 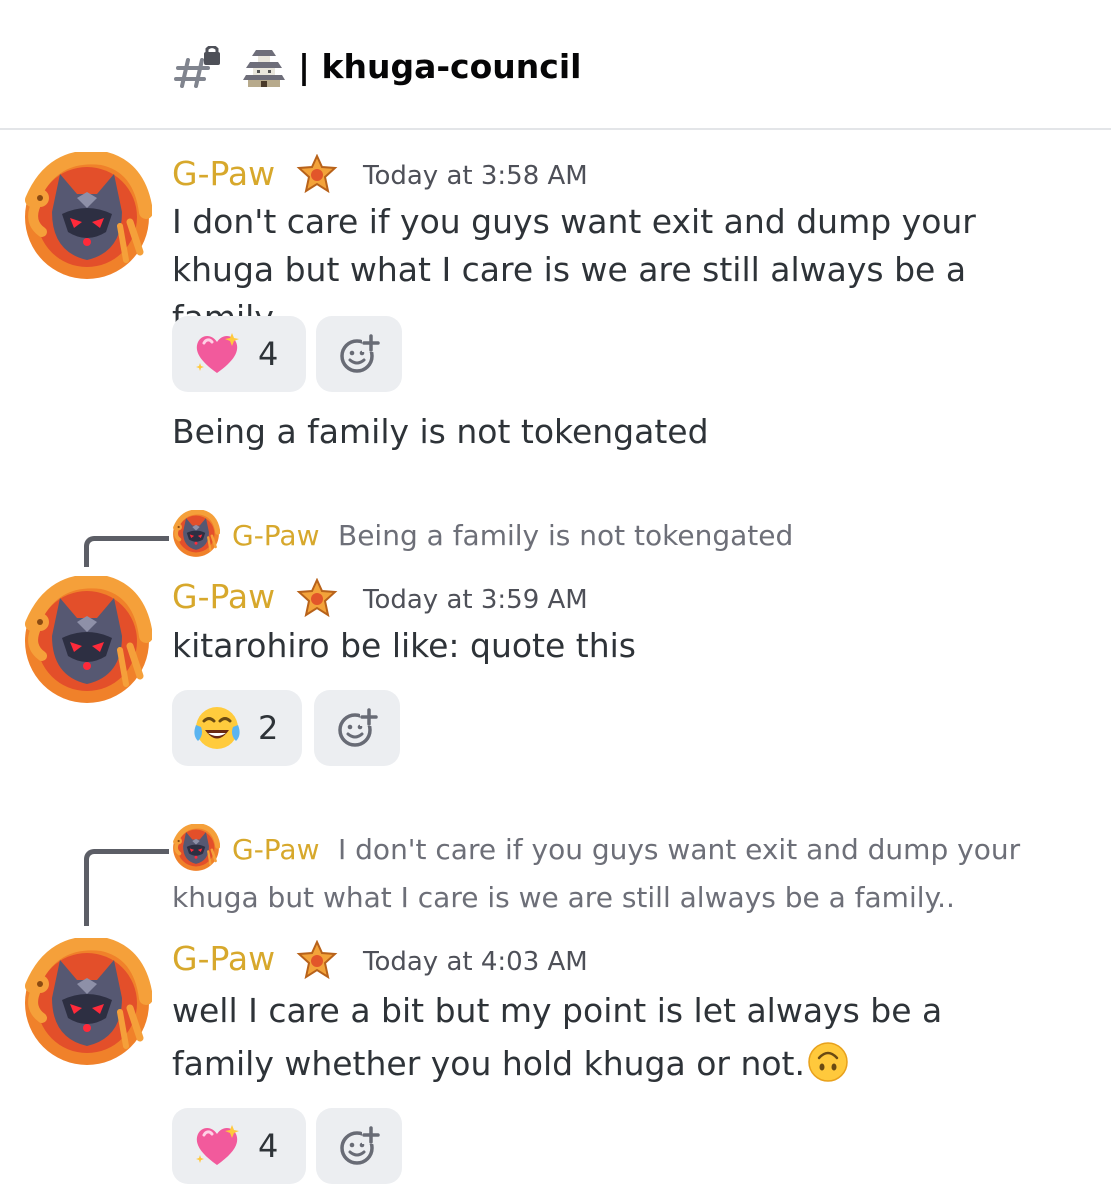 I want to click on reply-author: G-Paw, so click(x=276, y=536).